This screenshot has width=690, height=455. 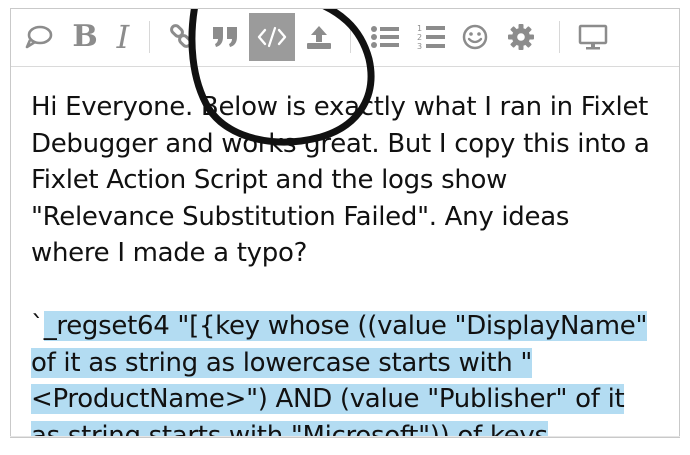 I want to click on bullet-list-icon, so click(x=385, y=37).